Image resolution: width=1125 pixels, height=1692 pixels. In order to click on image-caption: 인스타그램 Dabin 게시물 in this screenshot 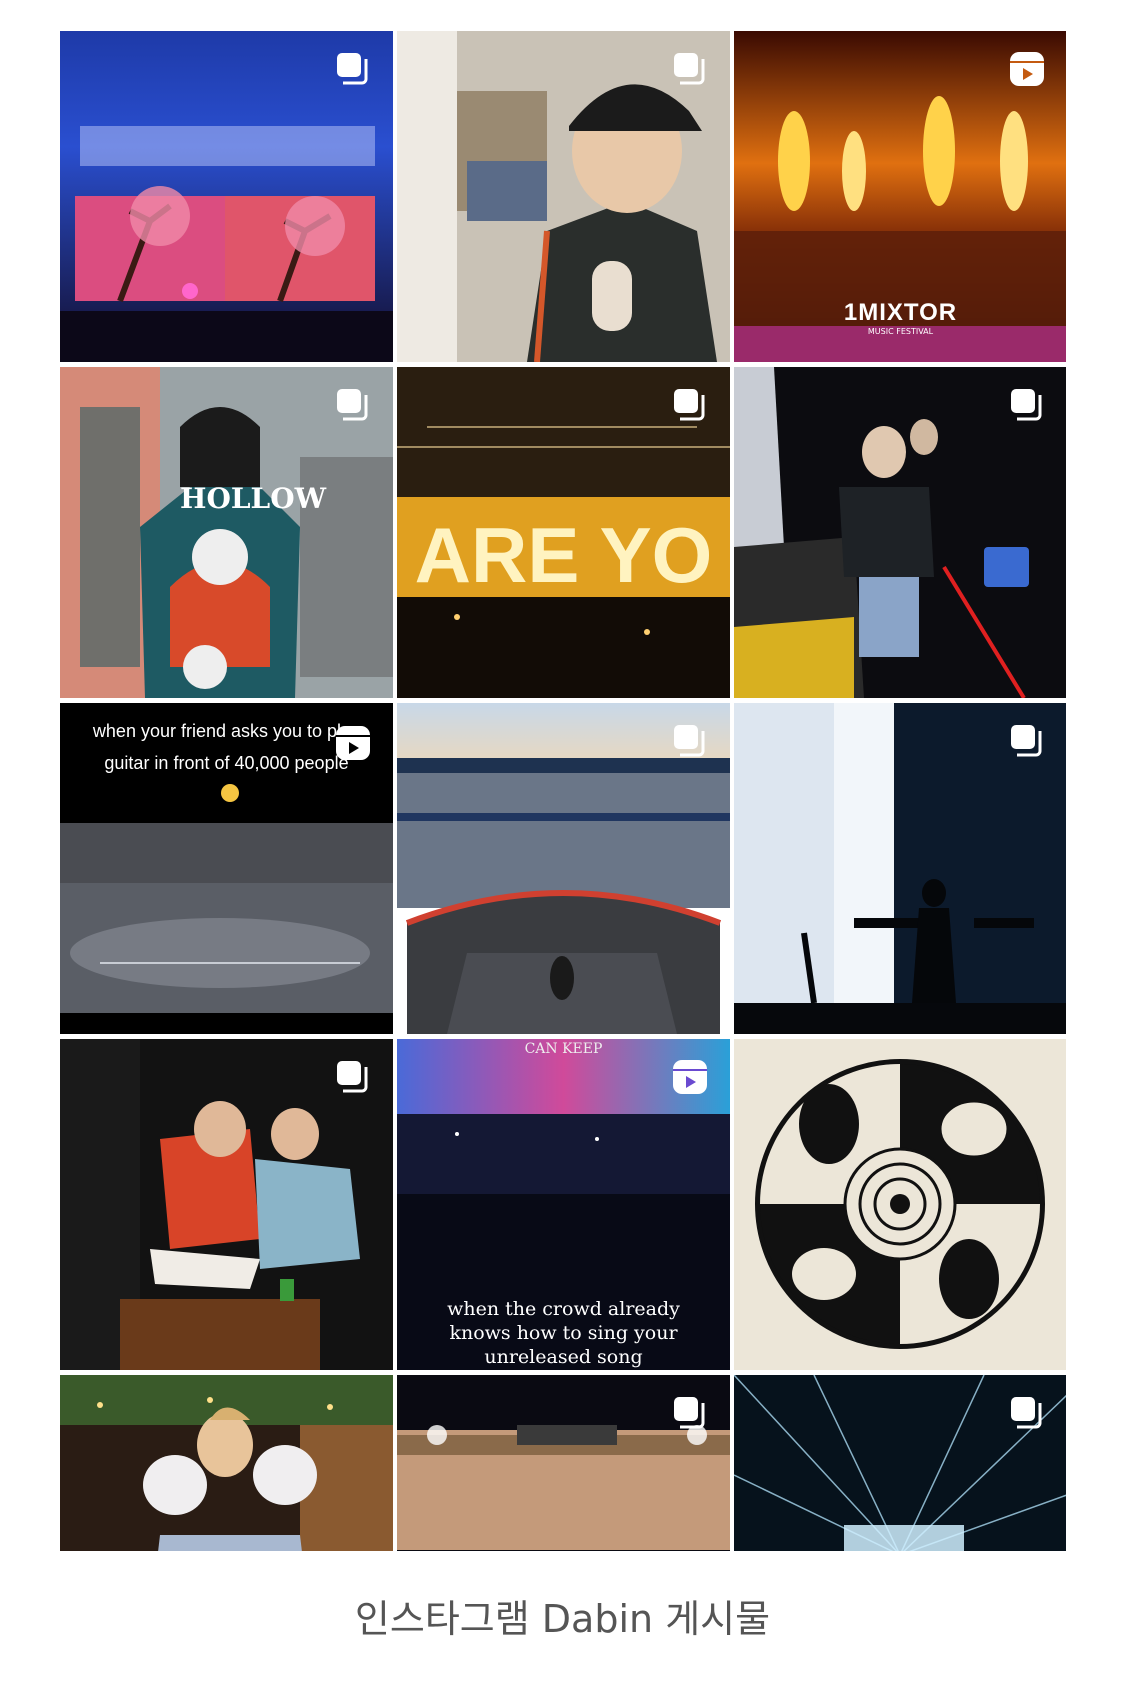, I will do `click(562, 1619)`.